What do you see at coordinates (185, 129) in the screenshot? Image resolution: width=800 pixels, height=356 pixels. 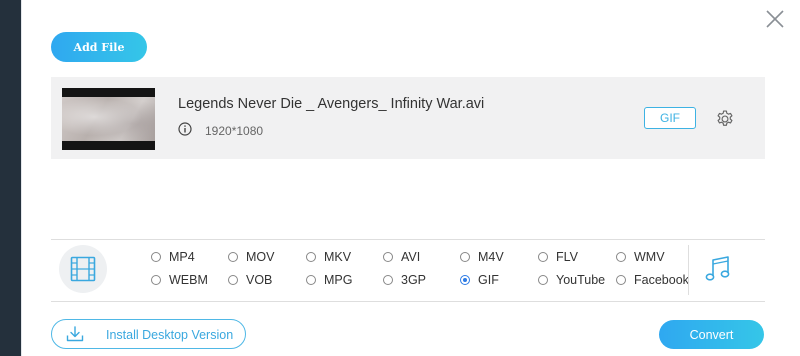 I see `info-icon` at bounding box center [185, 129].